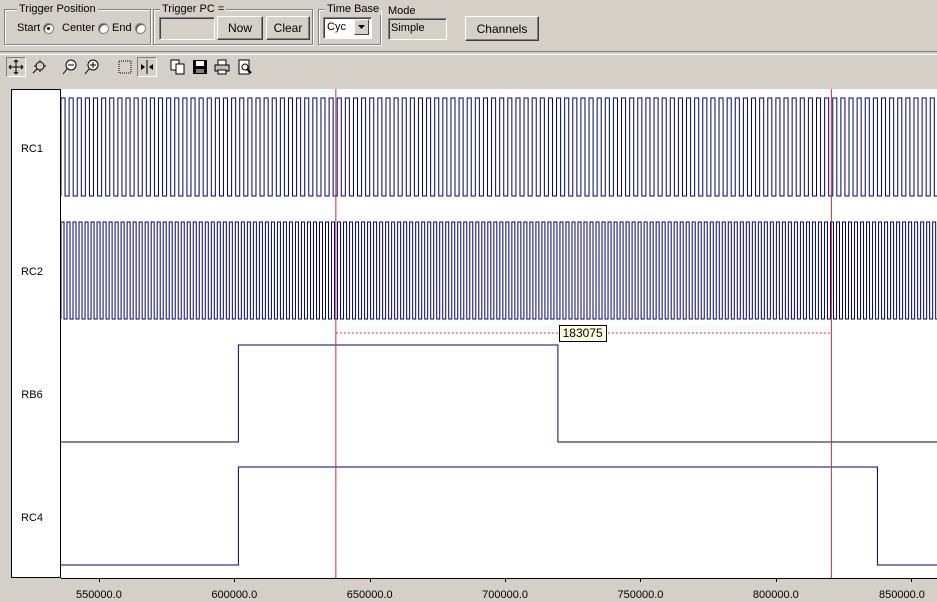 The height and width of the screenshot is (602, 937). What do you see at coordinates (336, 27) in the screenshot?
I see `time-base-value: Cyc` at bounding box center [336, 27].